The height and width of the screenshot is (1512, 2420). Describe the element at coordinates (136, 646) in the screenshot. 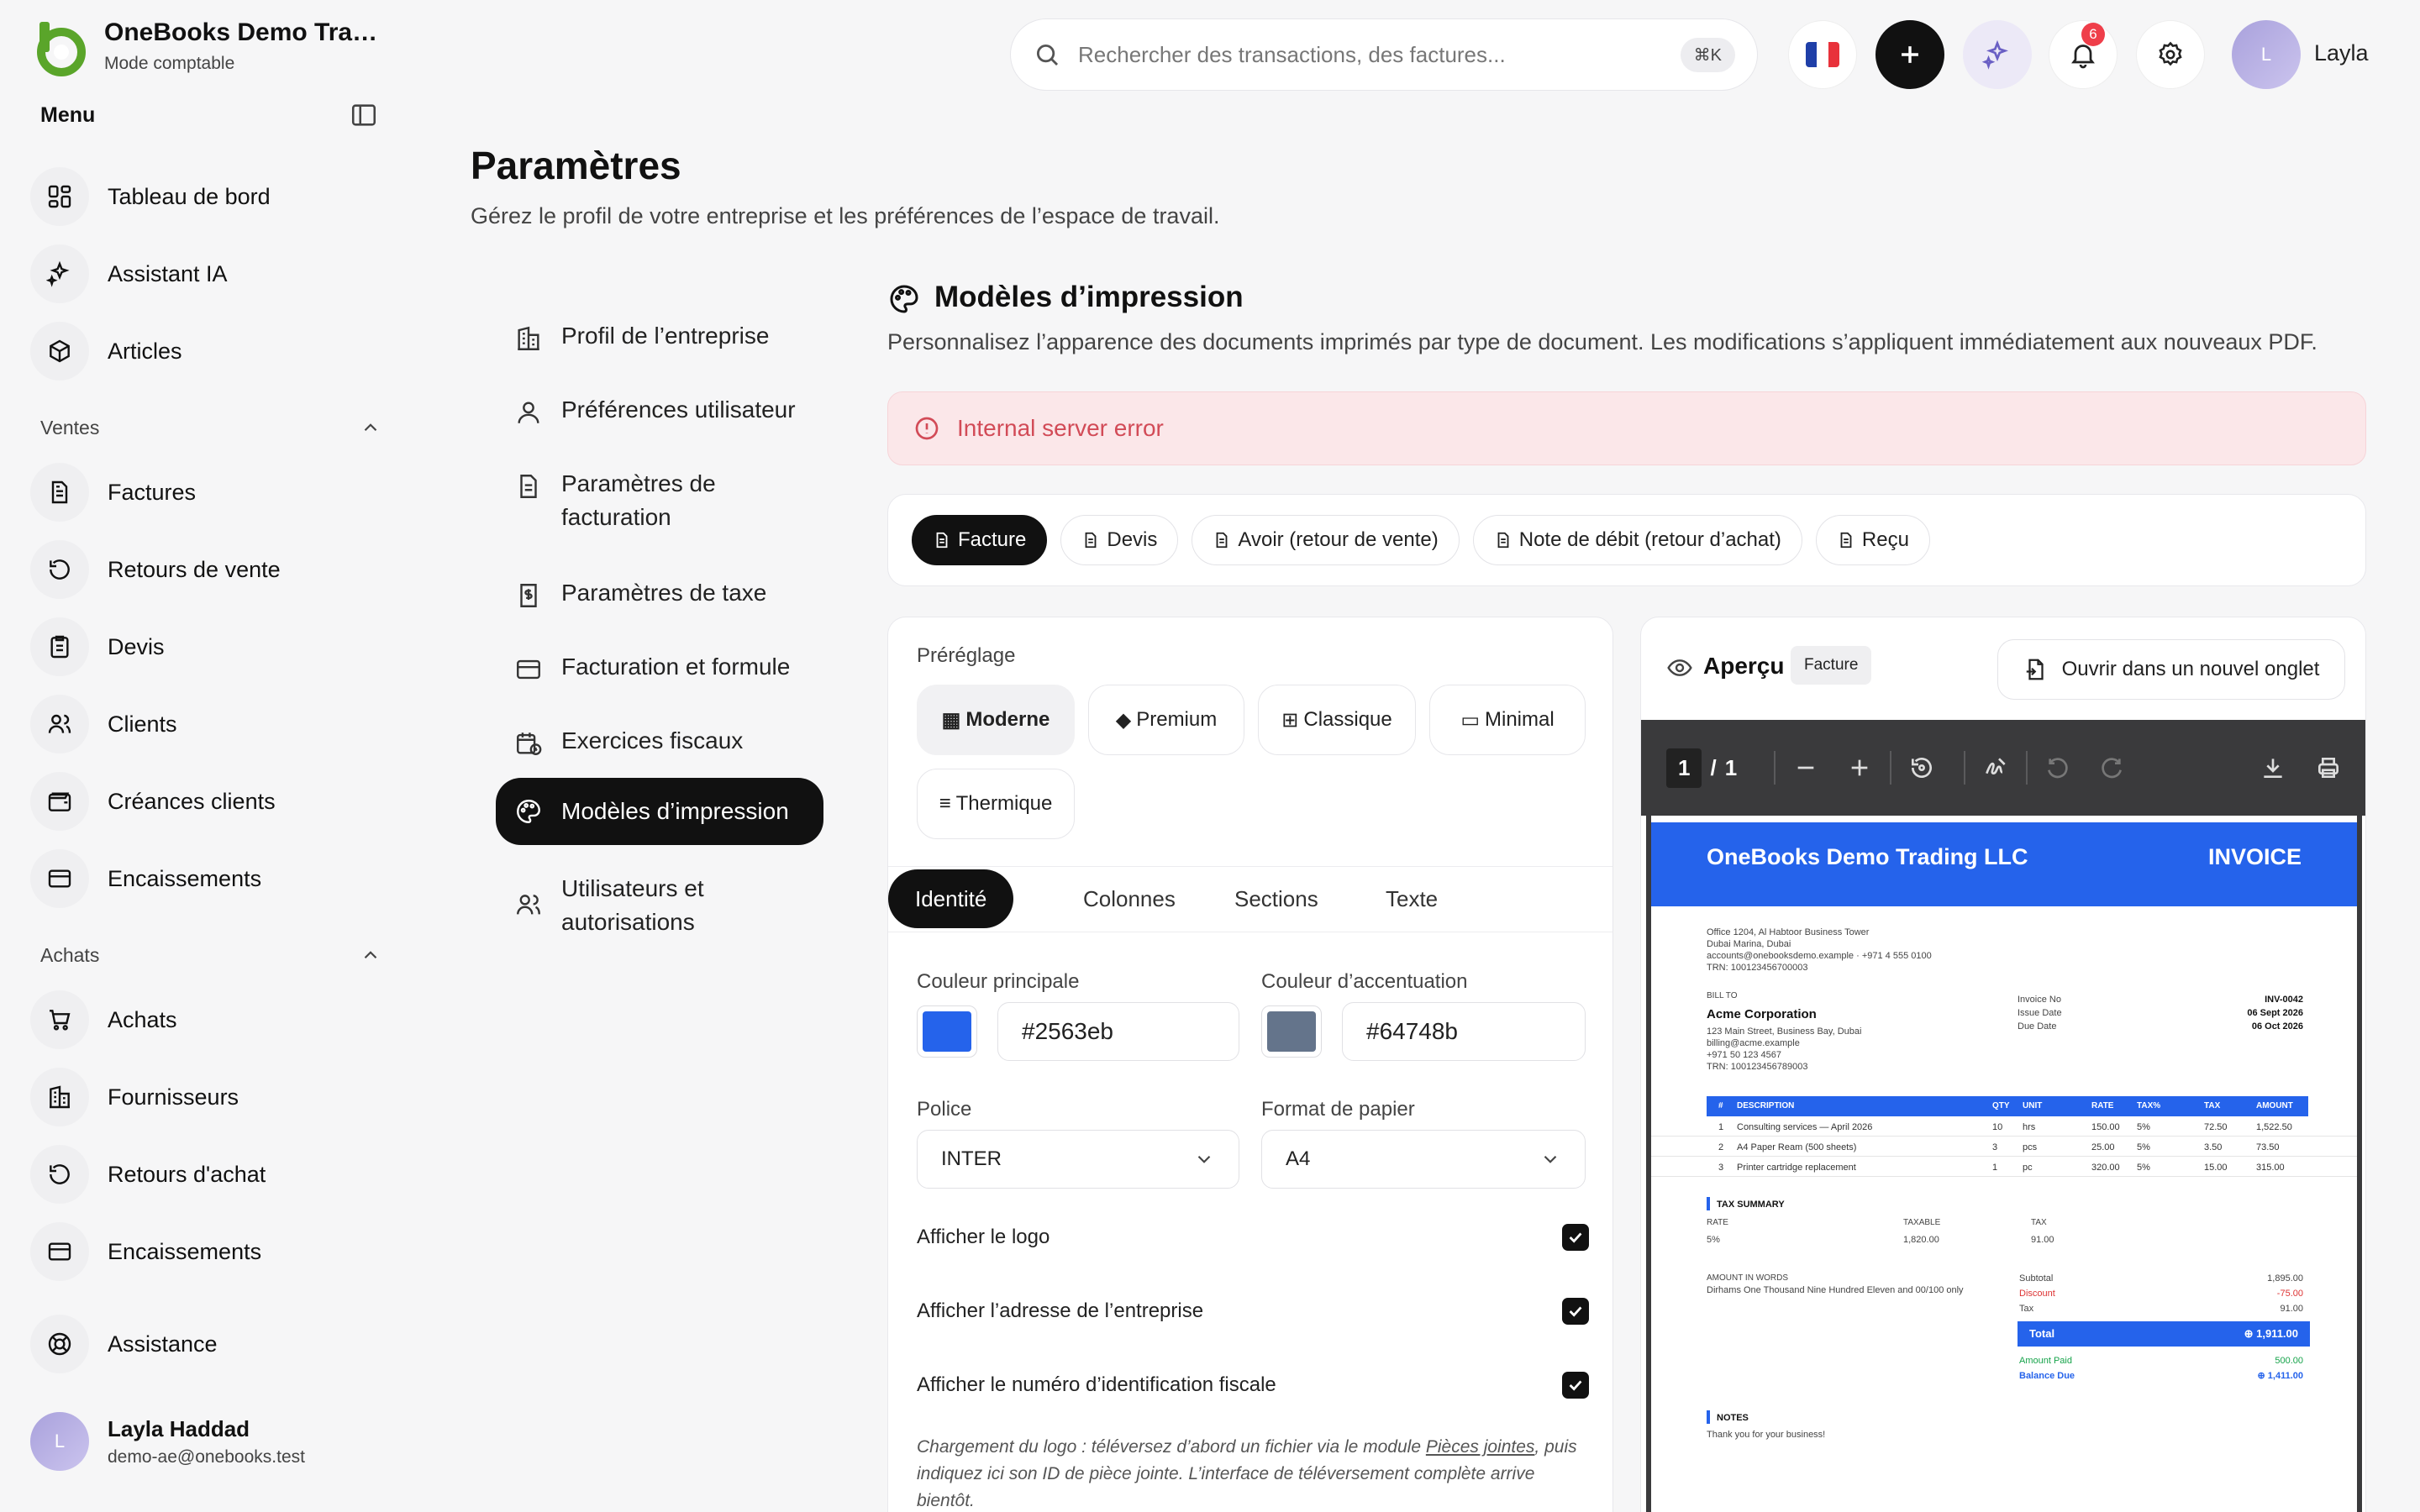

I see `sidebar-item-label: Devis` at that location.